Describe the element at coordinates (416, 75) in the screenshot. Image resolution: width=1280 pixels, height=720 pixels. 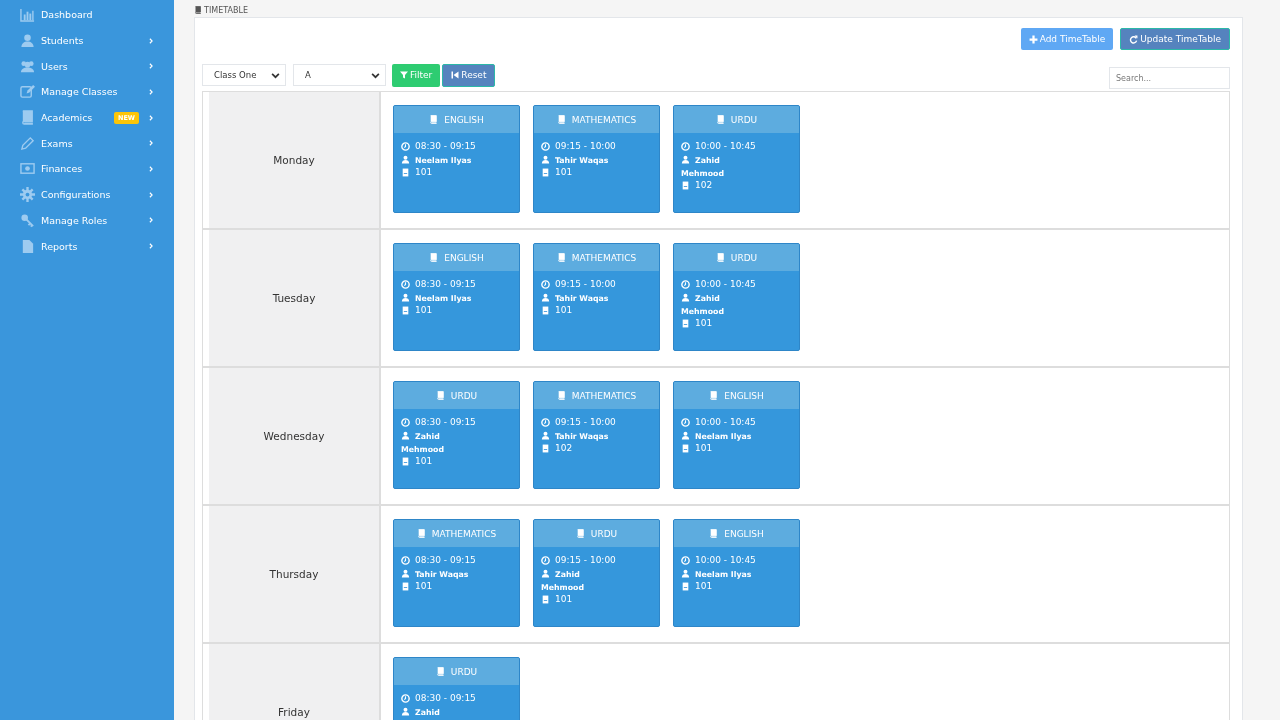
I see `filter-button: Filter` at that location.